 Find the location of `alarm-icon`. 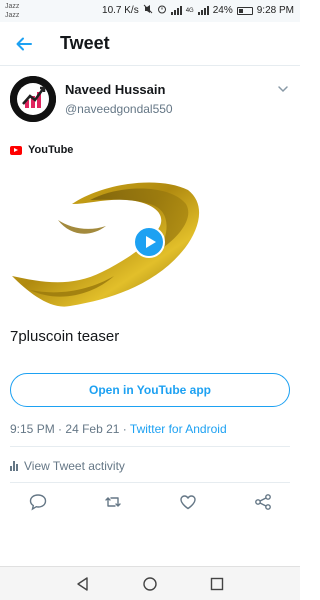

alarm-icon is located at coordinates (162, 10).